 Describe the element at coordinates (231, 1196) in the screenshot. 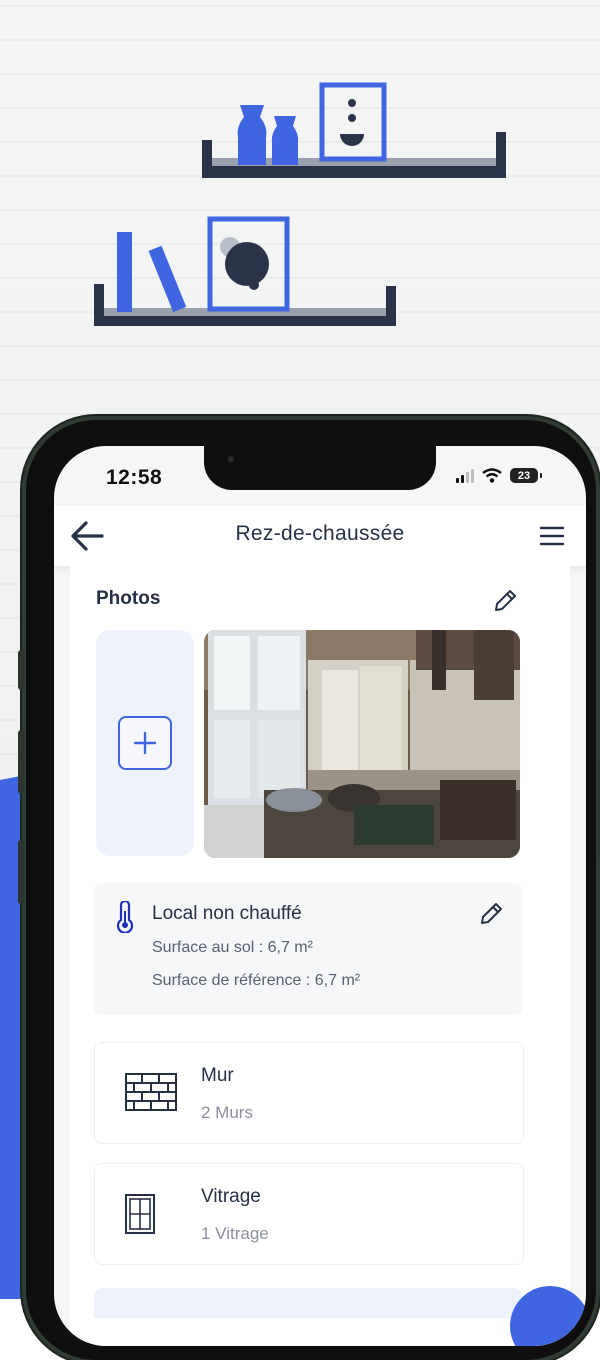

I see `element-title: Vitrage` at that location.